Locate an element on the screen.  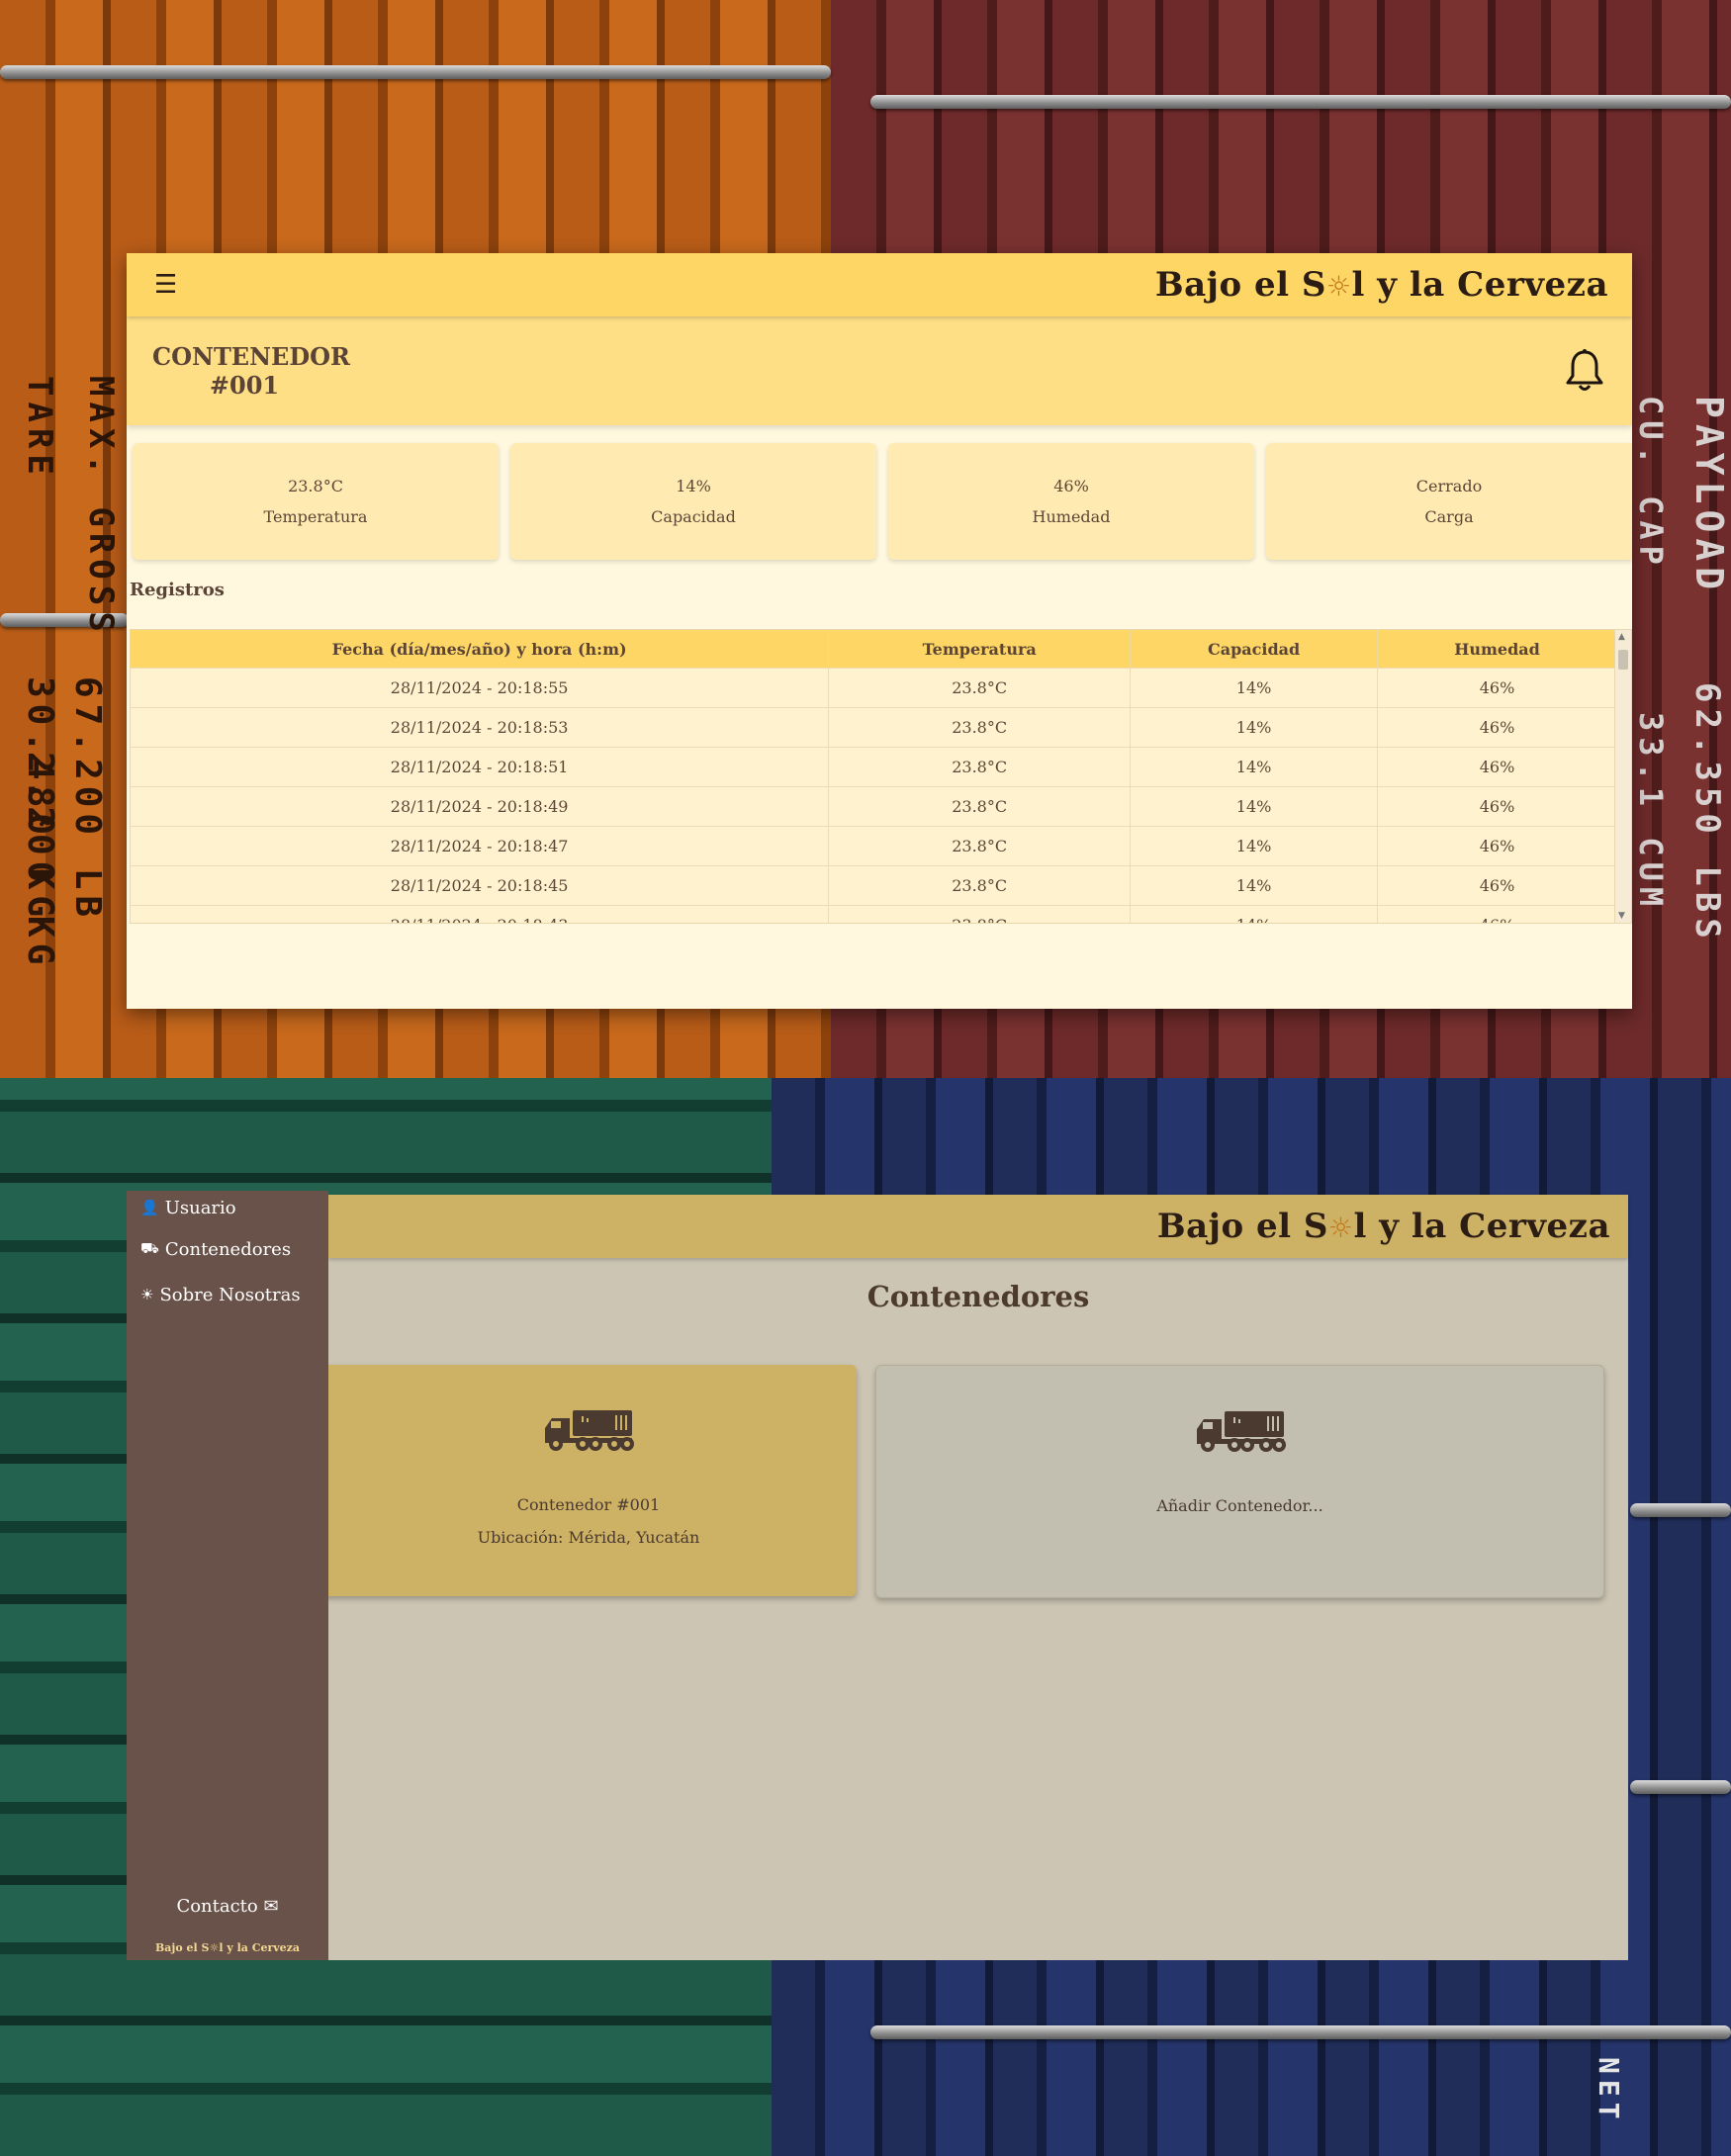
stat-value: 46% is located at coordinates (1071, 486).